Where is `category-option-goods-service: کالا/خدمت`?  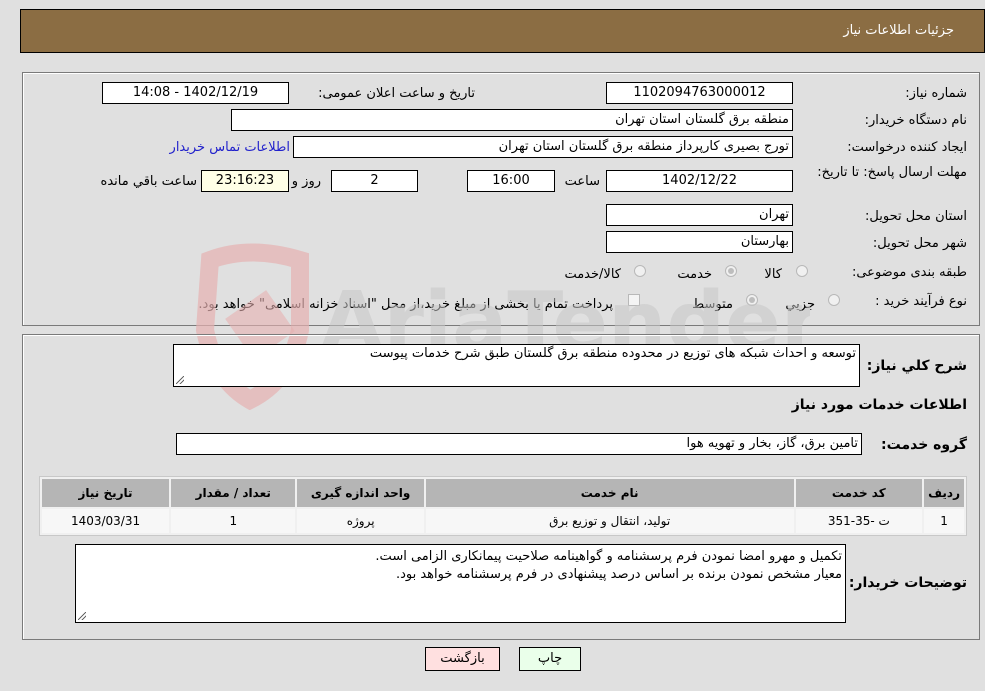
category-option-goods-service: کالا/خدمت is located at coordinates (592, 274).